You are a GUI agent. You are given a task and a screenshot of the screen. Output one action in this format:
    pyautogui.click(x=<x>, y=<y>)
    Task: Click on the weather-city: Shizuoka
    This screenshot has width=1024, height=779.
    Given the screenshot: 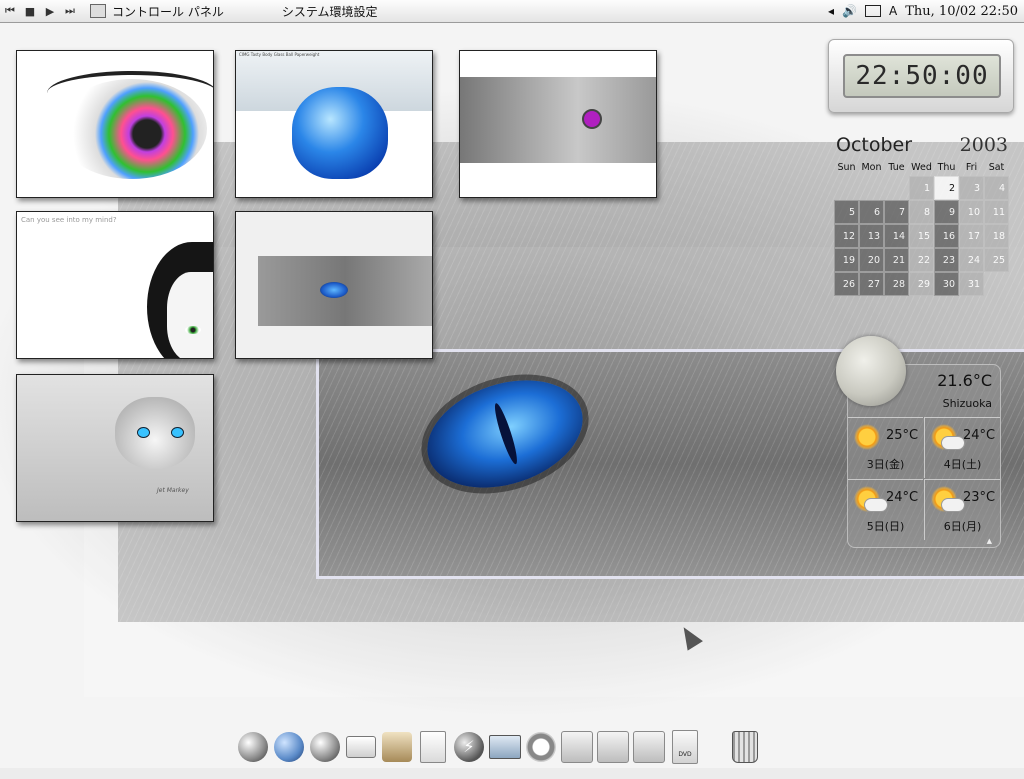 What is the action you would take?
    pyautogui.click(x=967, y=403)
    